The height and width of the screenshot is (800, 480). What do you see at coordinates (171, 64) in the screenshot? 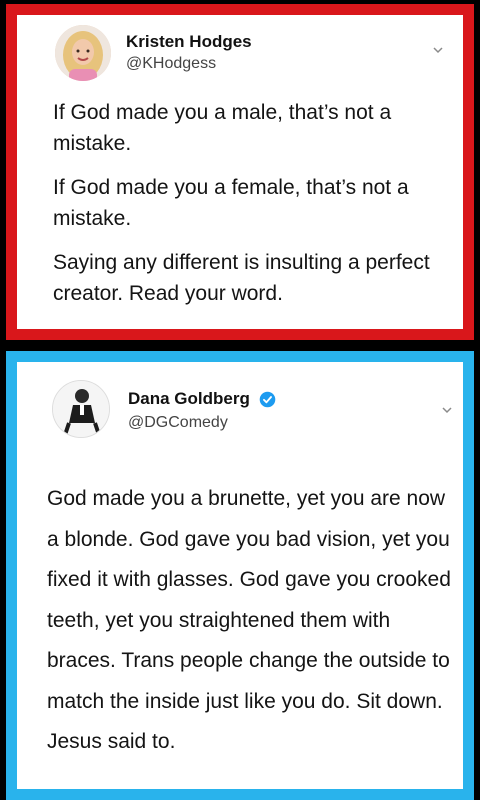
I see `author-handle: @KHodgess` at bounding box center [171, 64].